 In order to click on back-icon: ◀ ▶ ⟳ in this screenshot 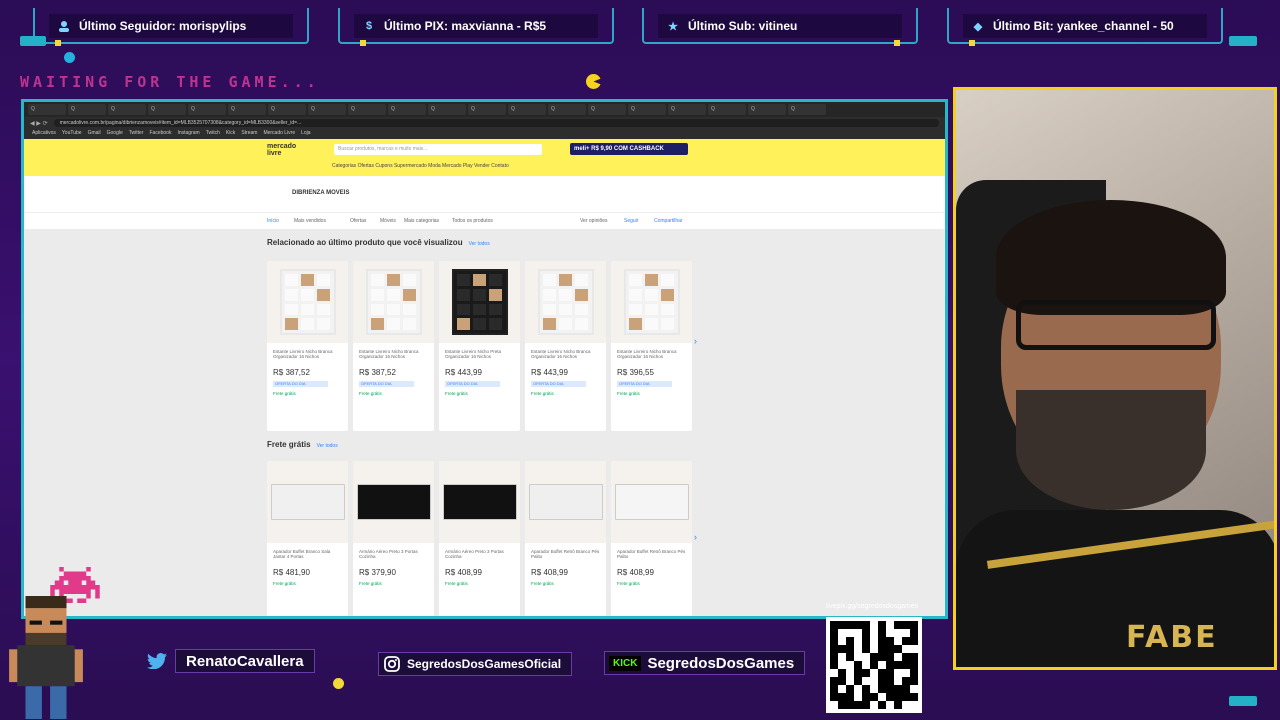, I will do `click(39, 123)`.